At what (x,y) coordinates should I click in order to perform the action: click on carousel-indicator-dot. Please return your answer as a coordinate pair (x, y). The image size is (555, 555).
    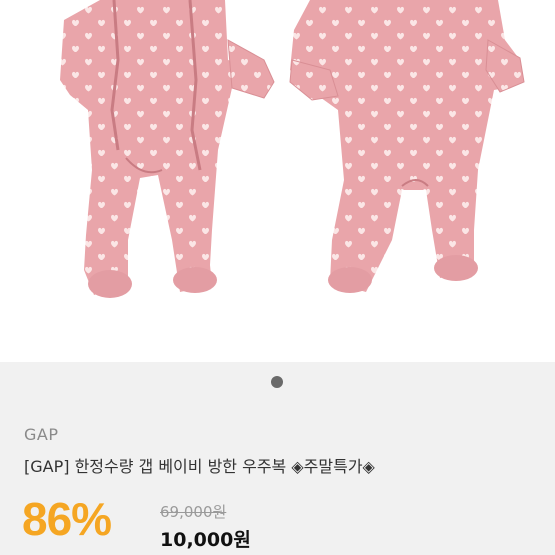
    Looking at the image, I should click on (277, 382).